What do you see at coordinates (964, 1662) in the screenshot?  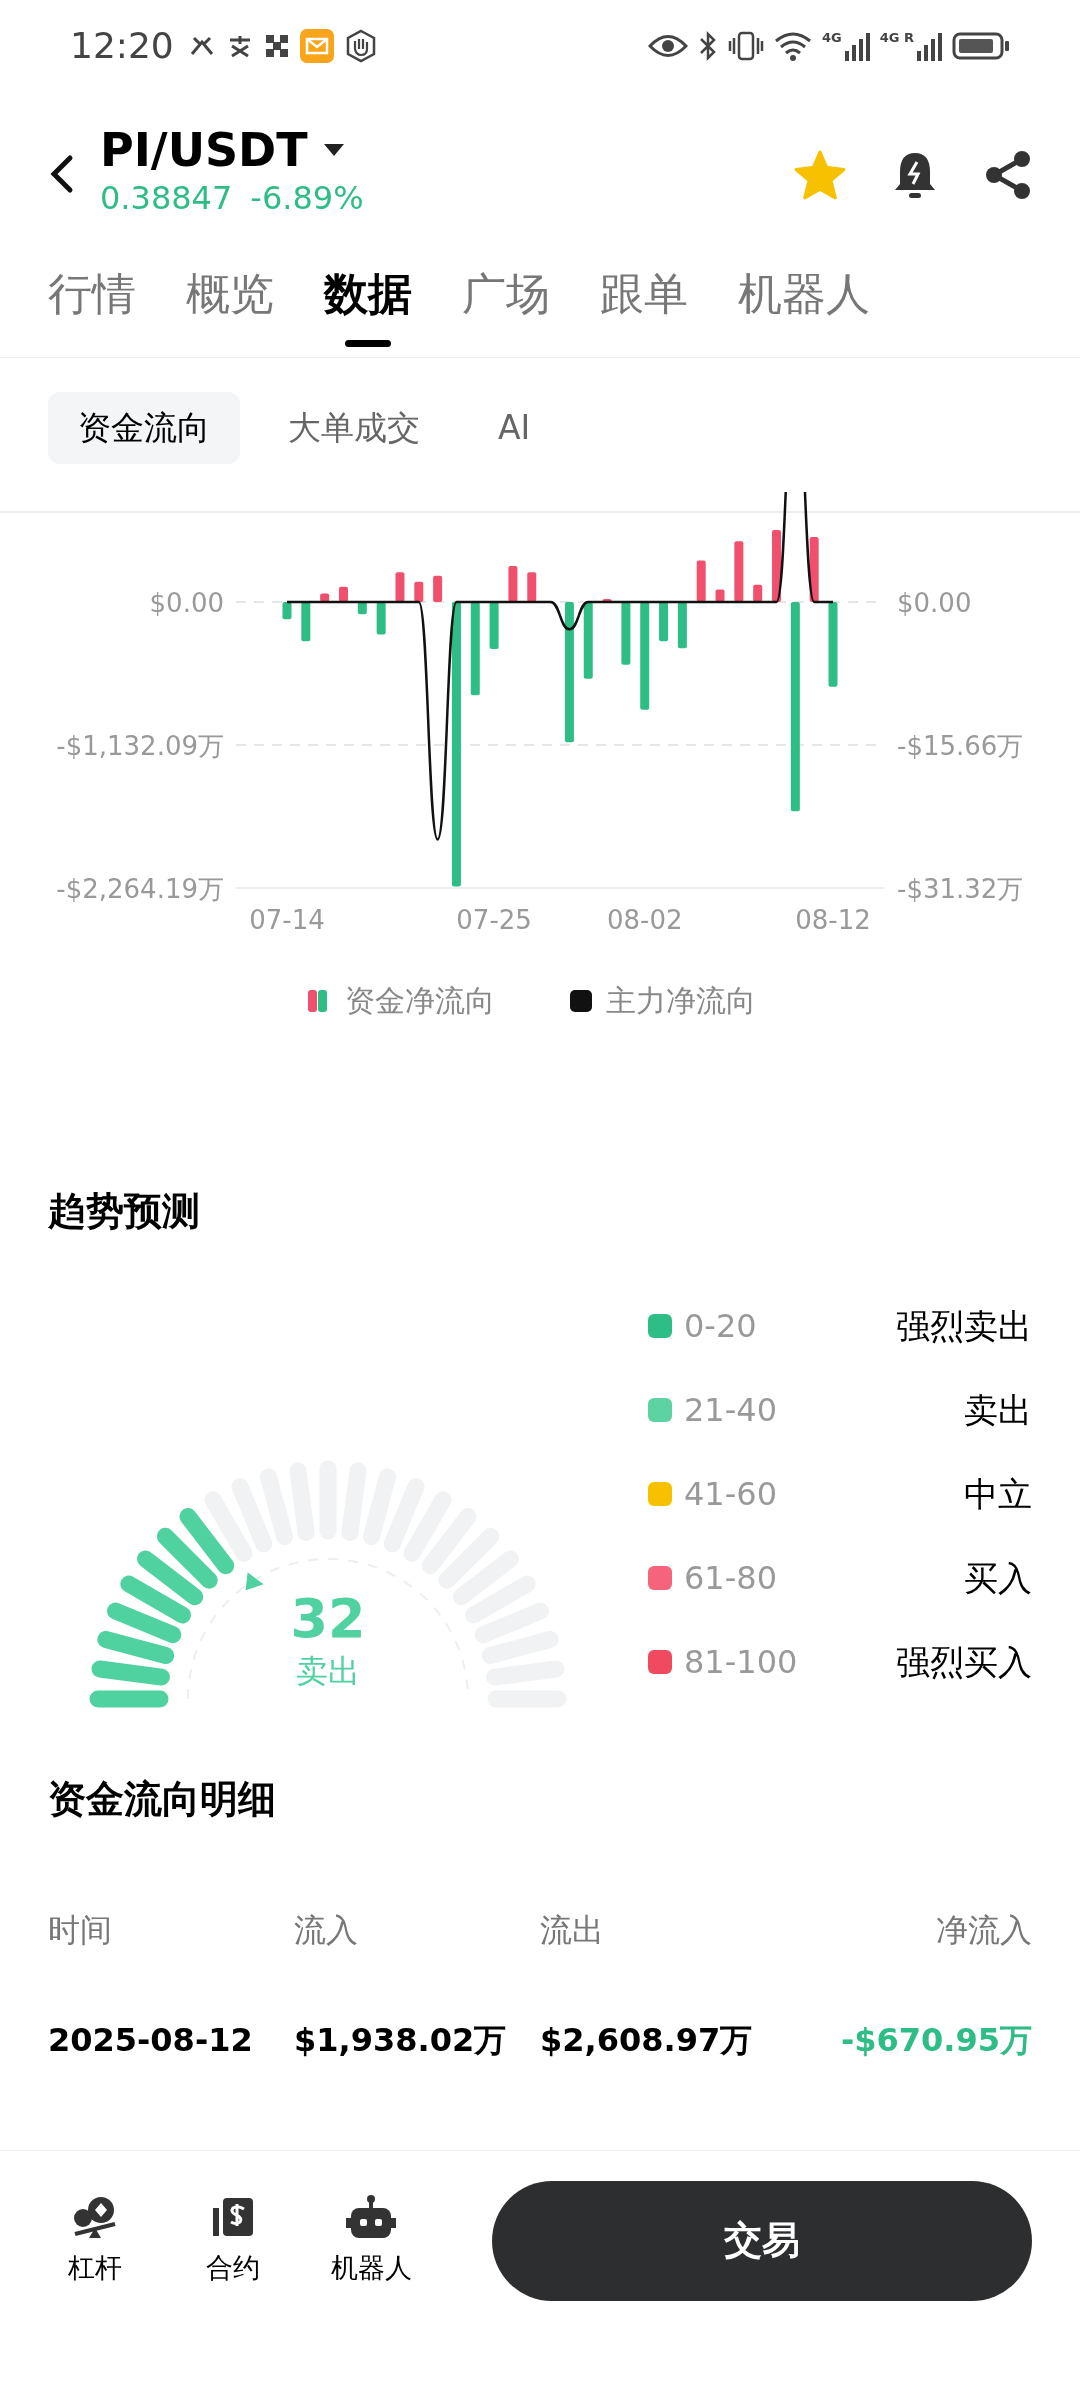 I see `signal-label: 强烈买入` at bounding box center [964, 1662].